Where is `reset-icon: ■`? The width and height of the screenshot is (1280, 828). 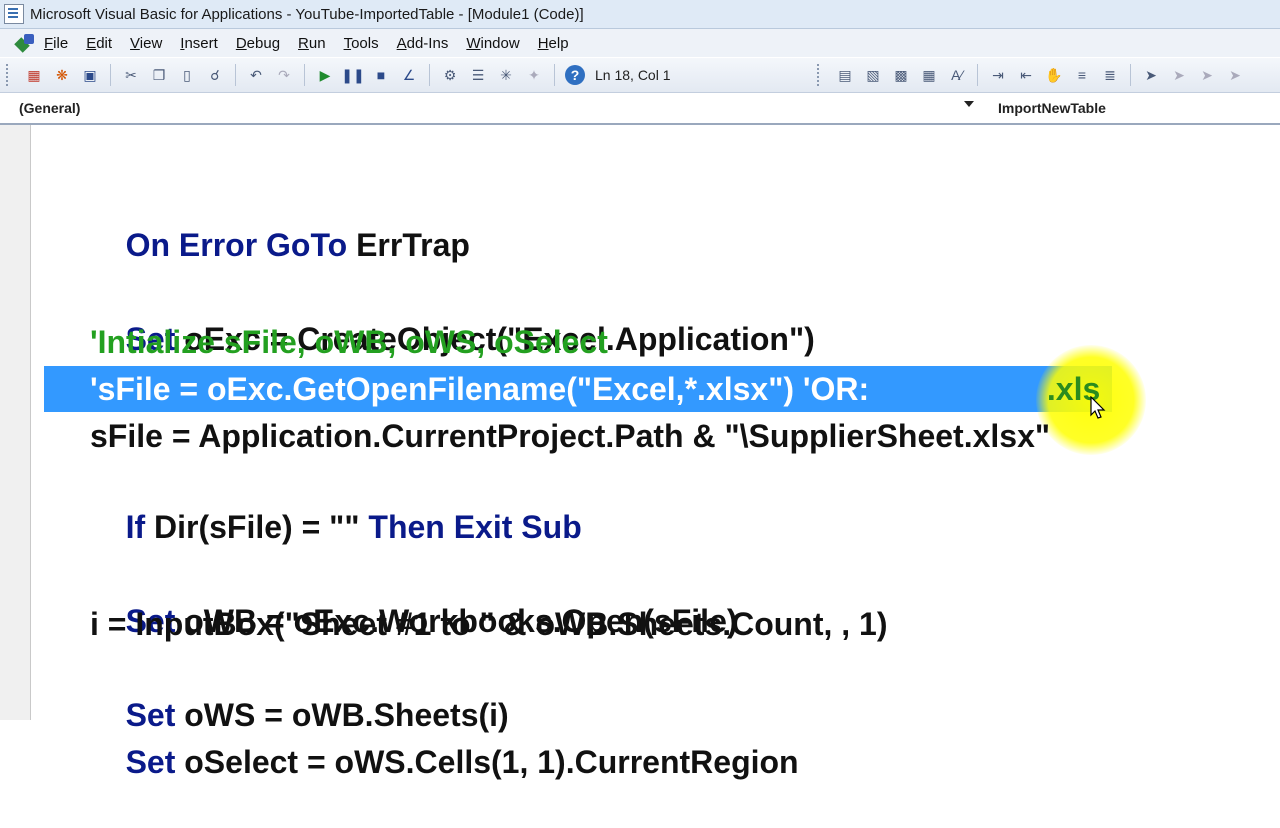
reset-icon: ■ is located at coordinates (381, 75).